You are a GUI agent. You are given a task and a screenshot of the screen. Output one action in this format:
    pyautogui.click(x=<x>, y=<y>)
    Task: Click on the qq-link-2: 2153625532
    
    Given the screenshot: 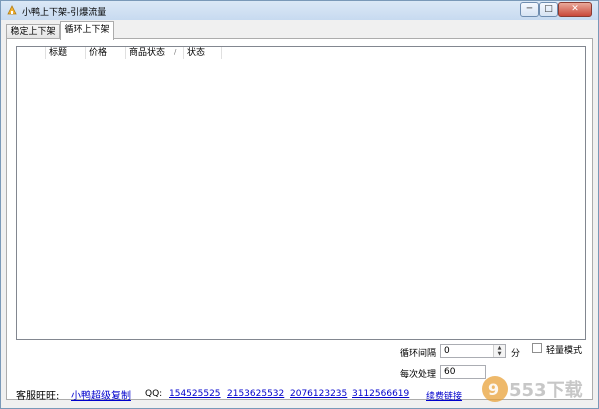 What is the action you would take?
    pyautogui.click(x=255, y=394)
    